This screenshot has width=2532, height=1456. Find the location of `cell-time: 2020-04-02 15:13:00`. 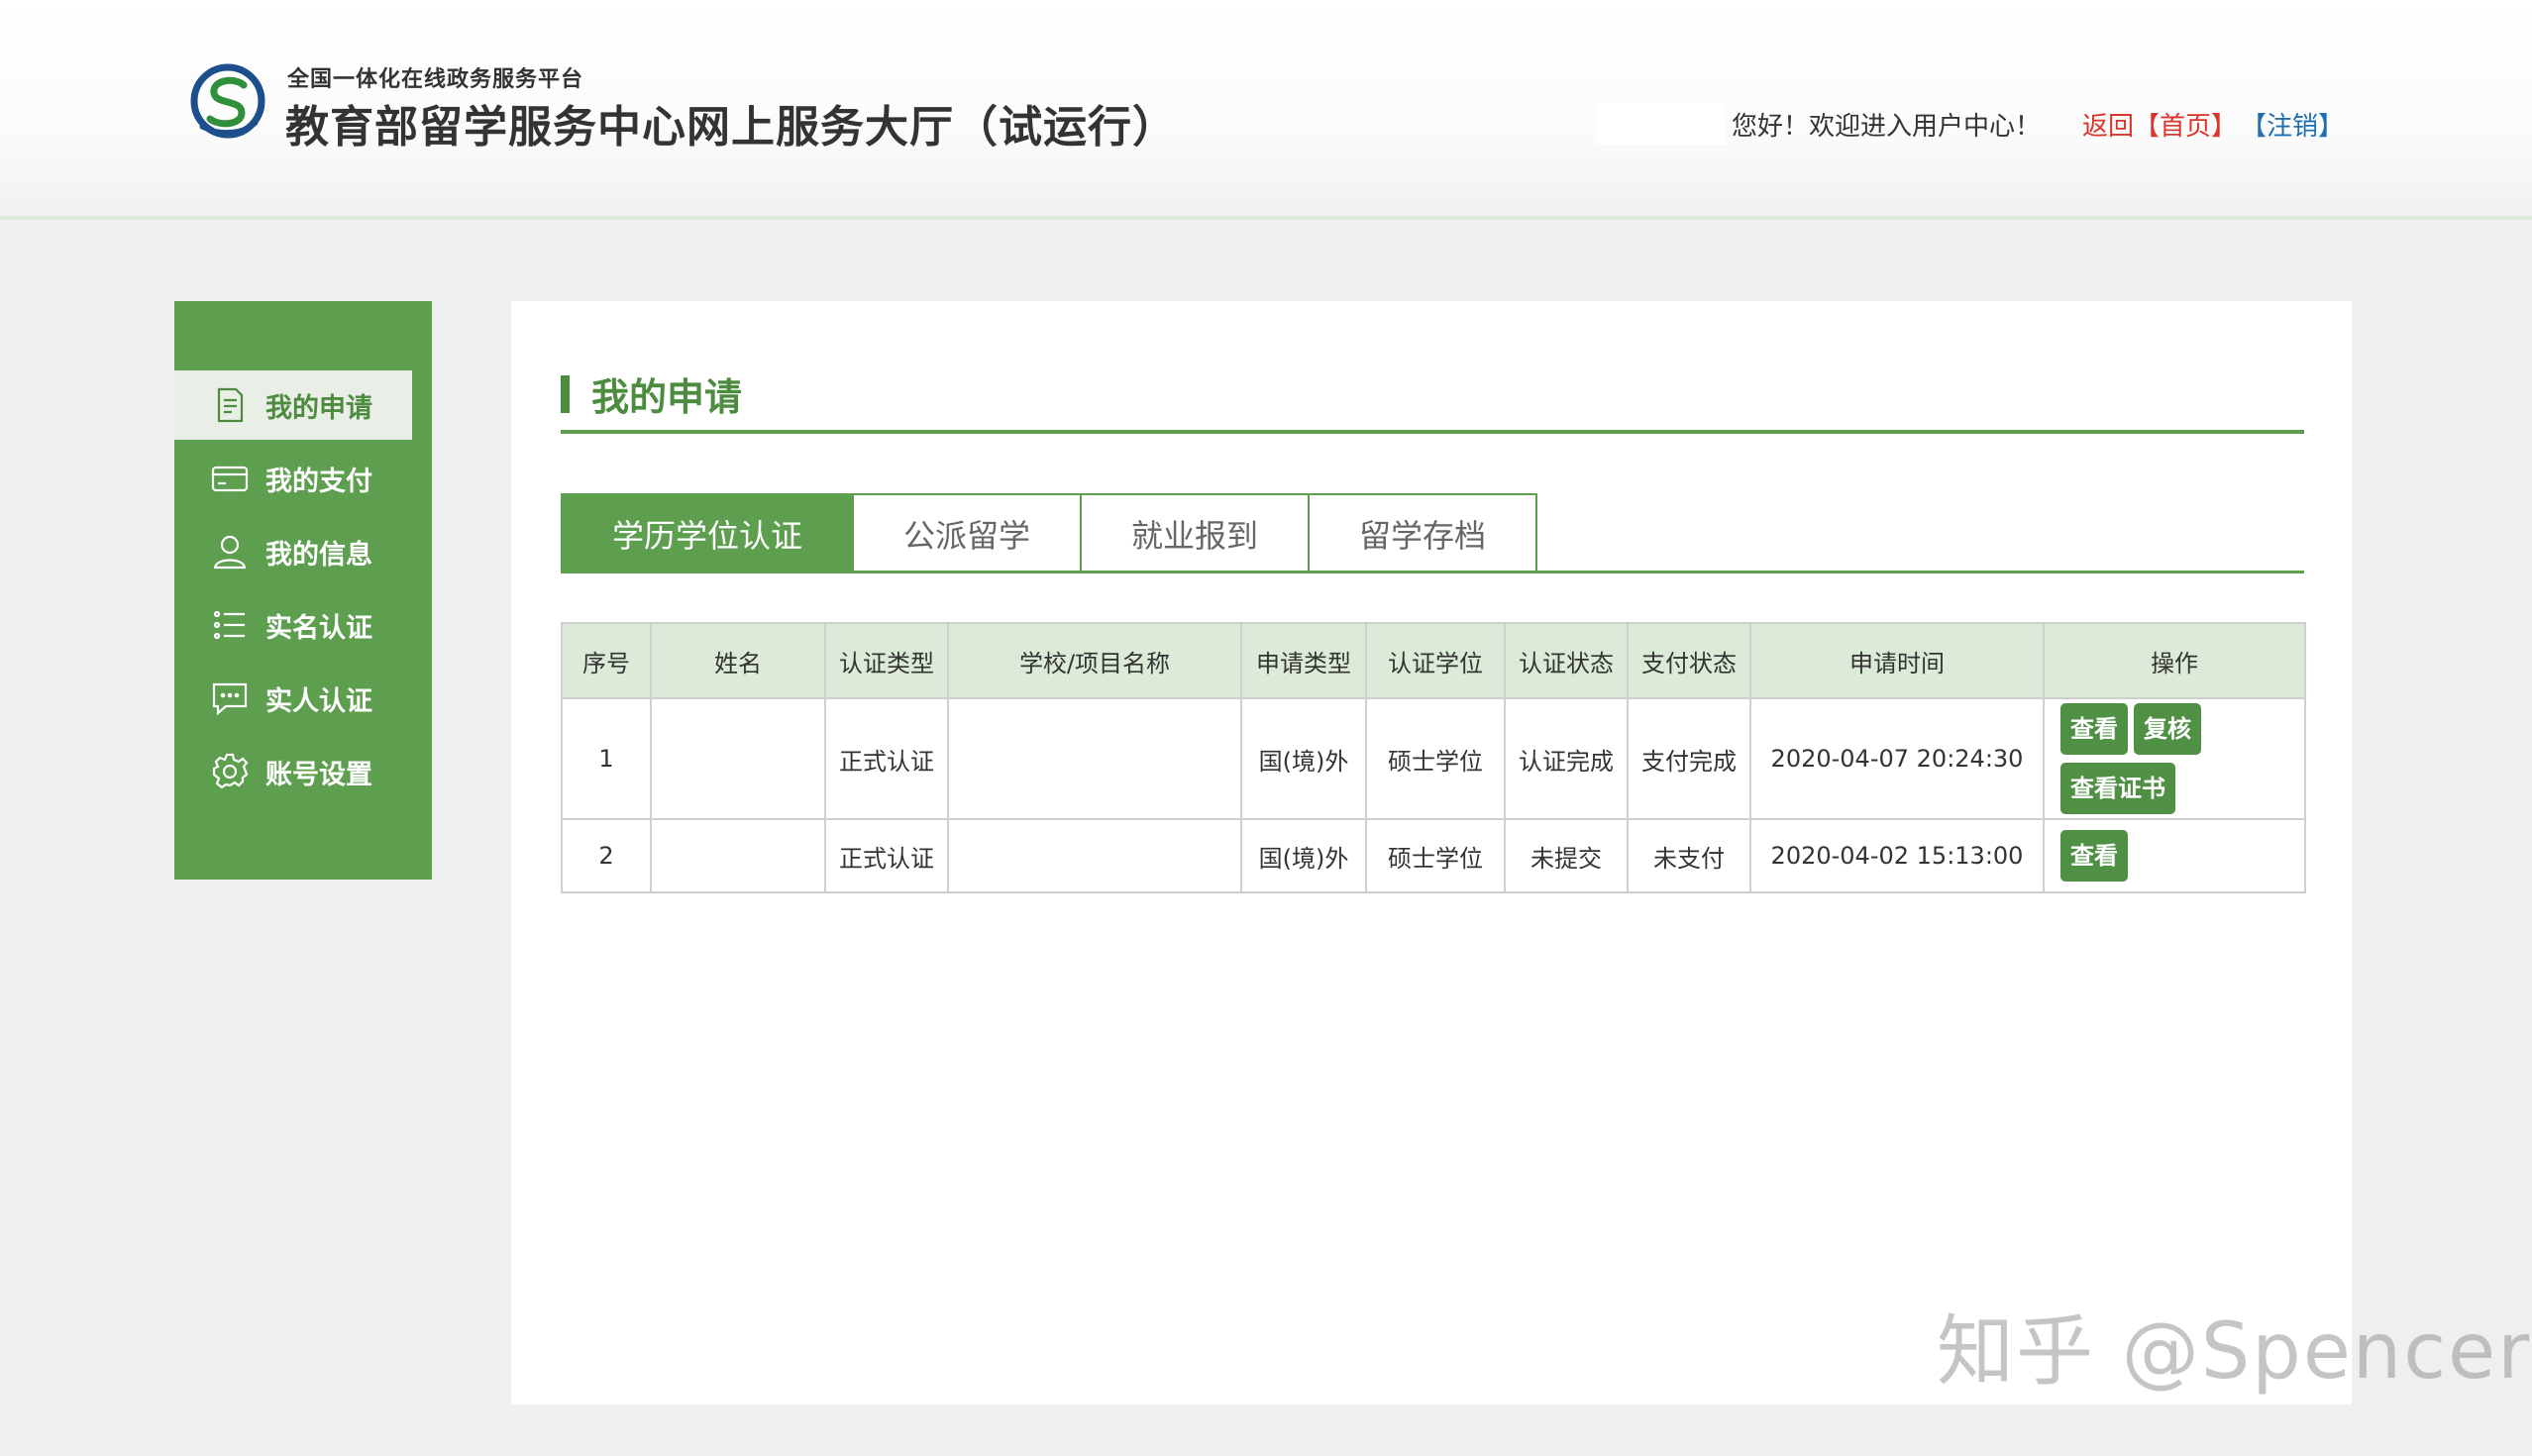

cell-time: 2020-04-02 15:13:00 is located at coordinates (1897, 855).